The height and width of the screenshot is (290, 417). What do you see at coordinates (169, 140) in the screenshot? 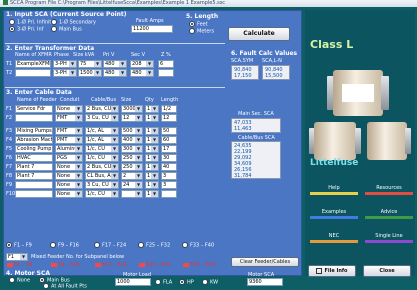
I see `length-input: 60` at bounding box center [169, 140].